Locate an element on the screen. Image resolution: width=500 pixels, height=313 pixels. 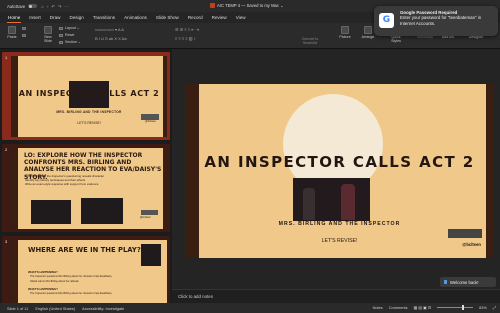
autosave-toggle is located at coordinates (33, 6).